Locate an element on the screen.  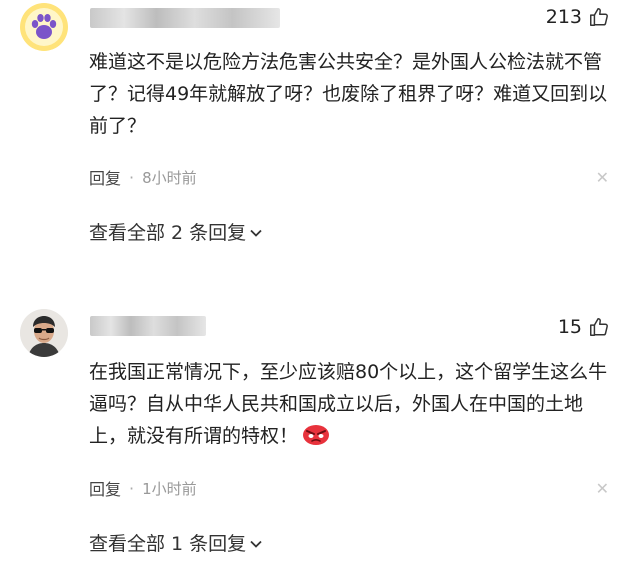
timestamp: 1小时前 is located at coordinates (169, 488).